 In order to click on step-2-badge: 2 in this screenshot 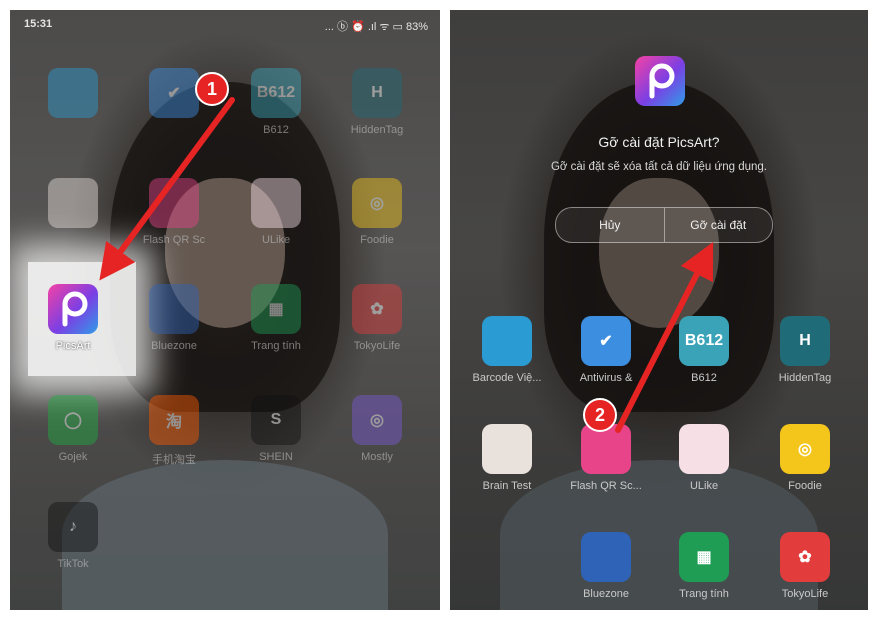, I will do `click(600, 415)`.